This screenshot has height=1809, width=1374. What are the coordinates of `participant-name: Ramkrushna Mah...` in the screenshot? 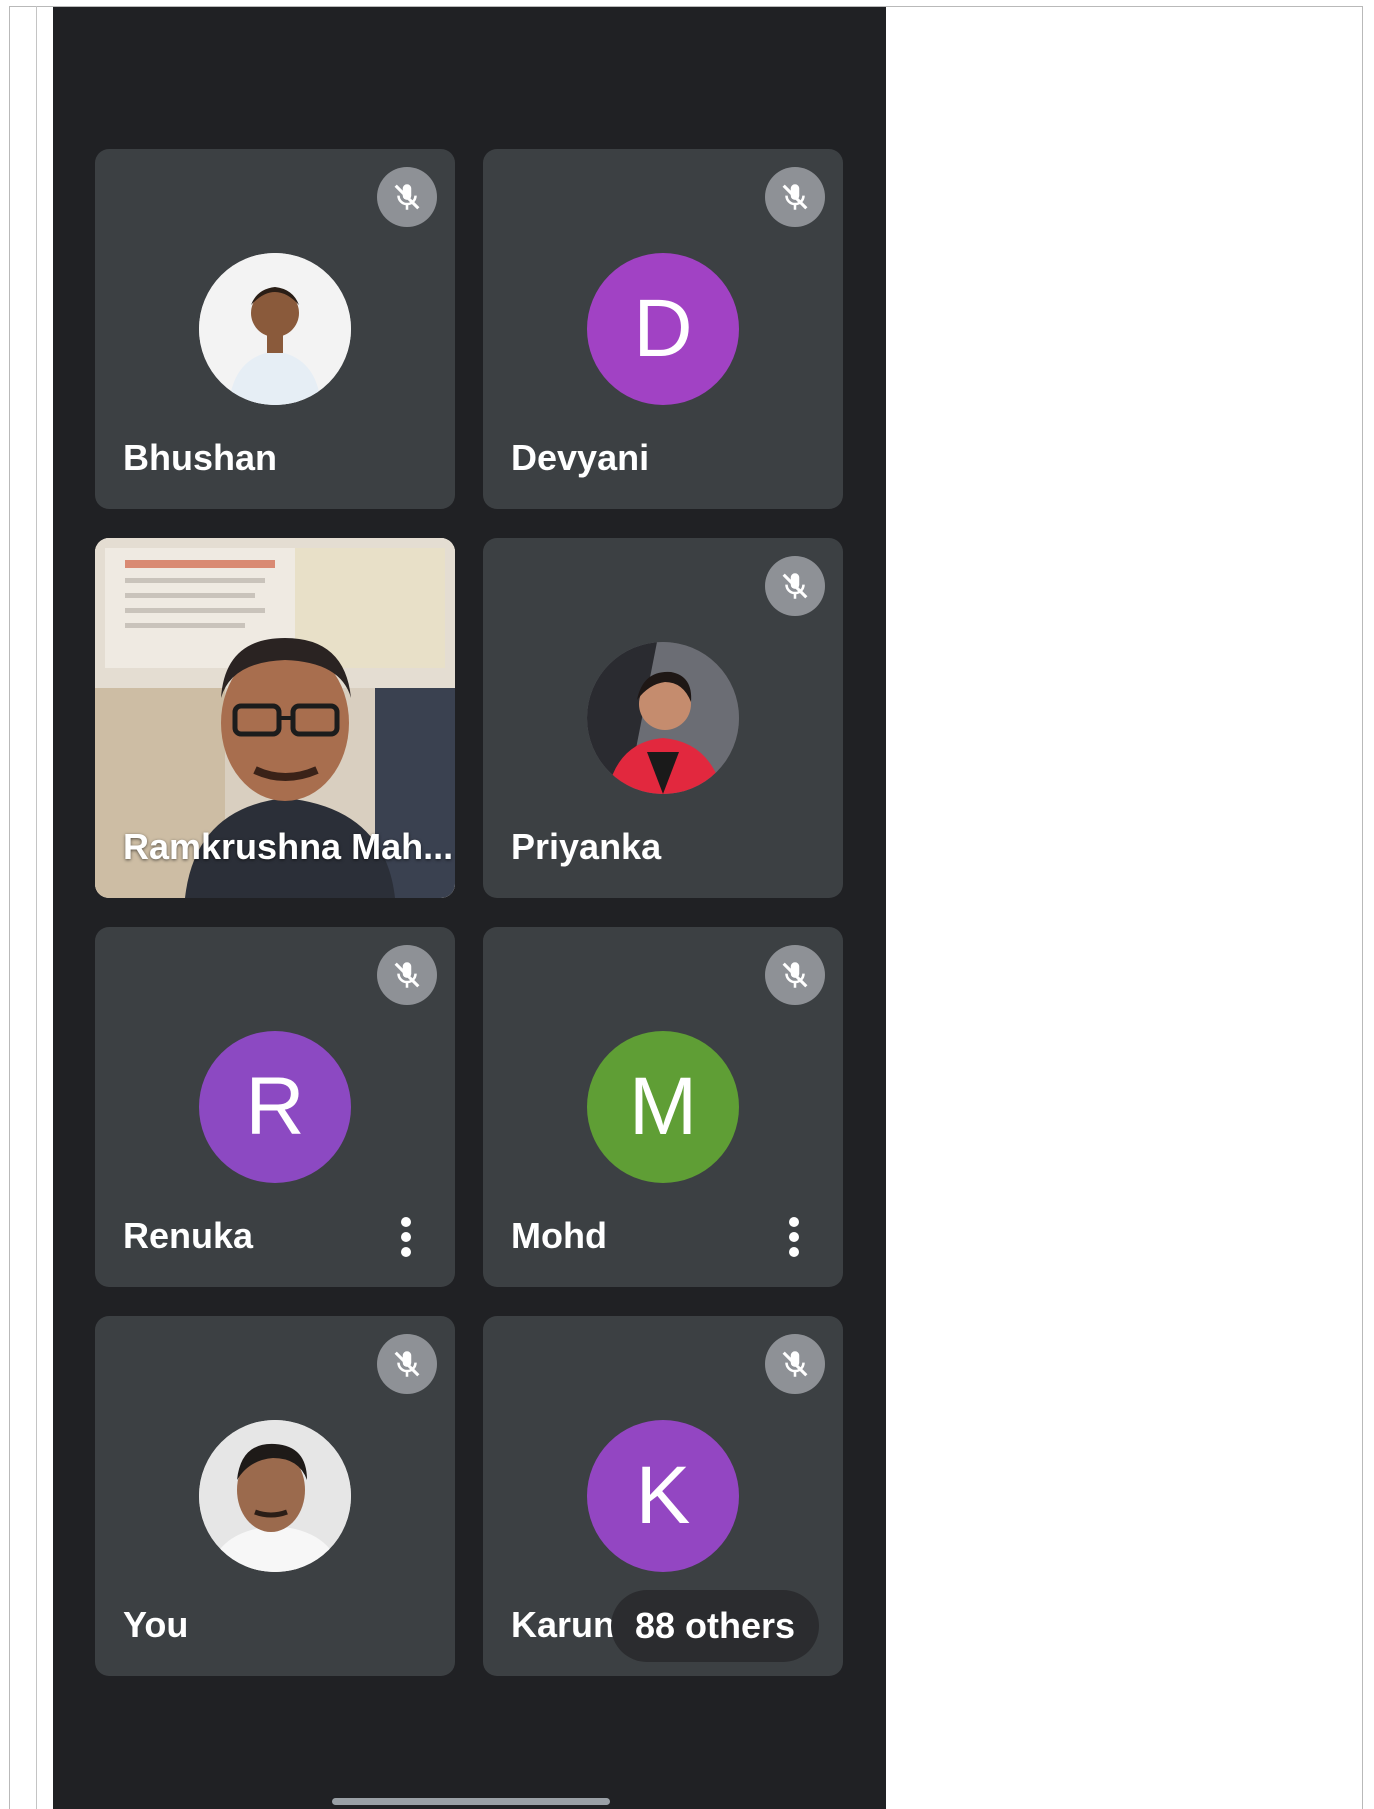 It's located at (288, 846).